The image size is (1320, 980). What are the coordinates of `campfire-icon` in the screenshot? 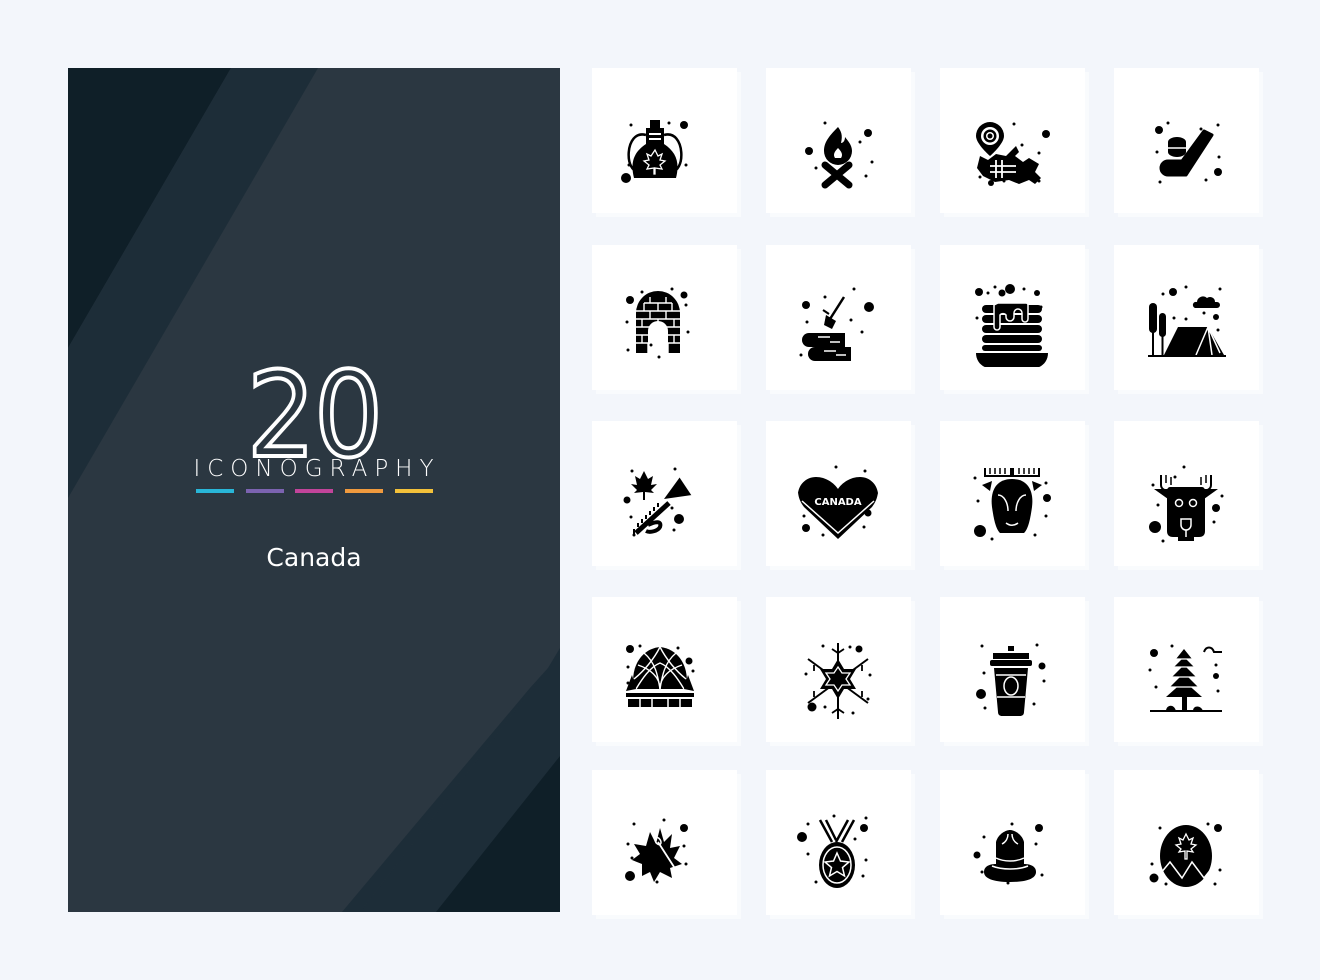 It's located at (839, 155).